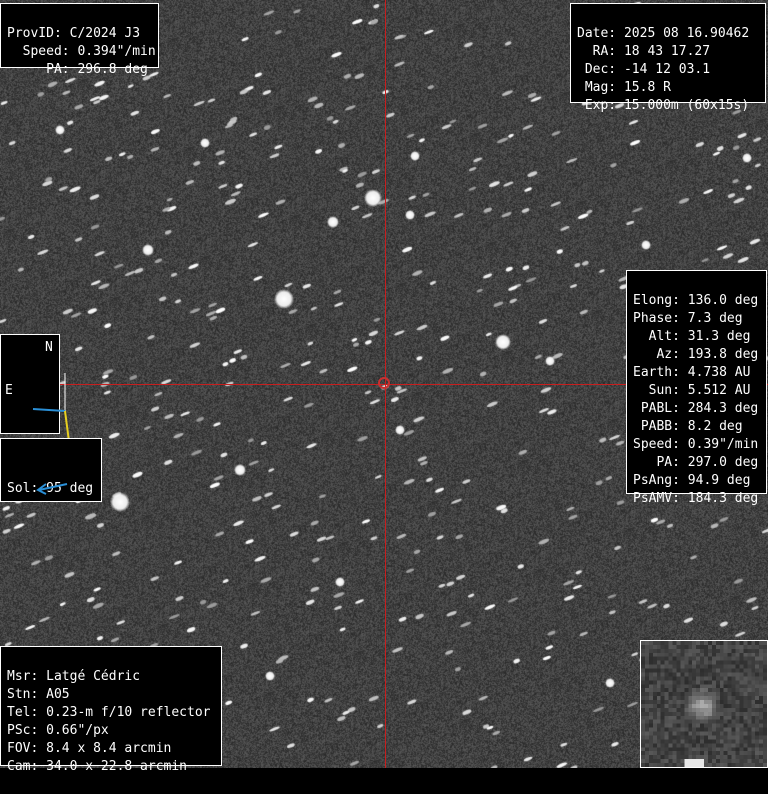  Describe the element at coordinates (81, 51) in the screenshot. I see `object-speed-label: Speed: 0.394"/min` at that location.